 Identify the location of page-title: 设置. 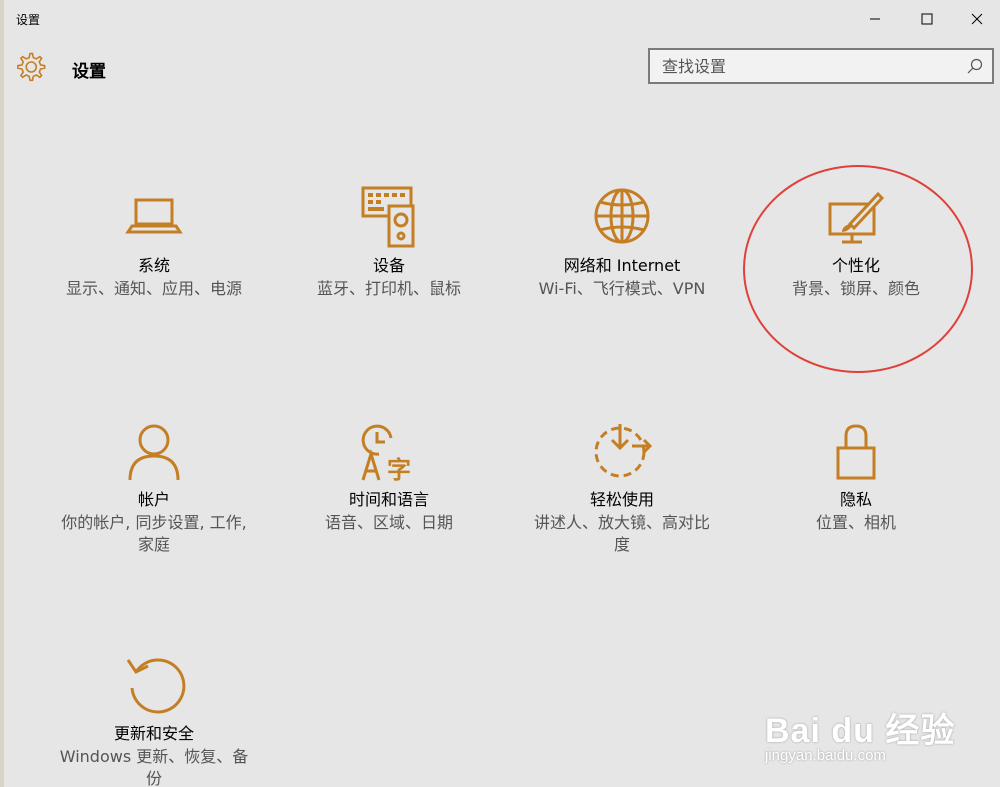
(89, 72).